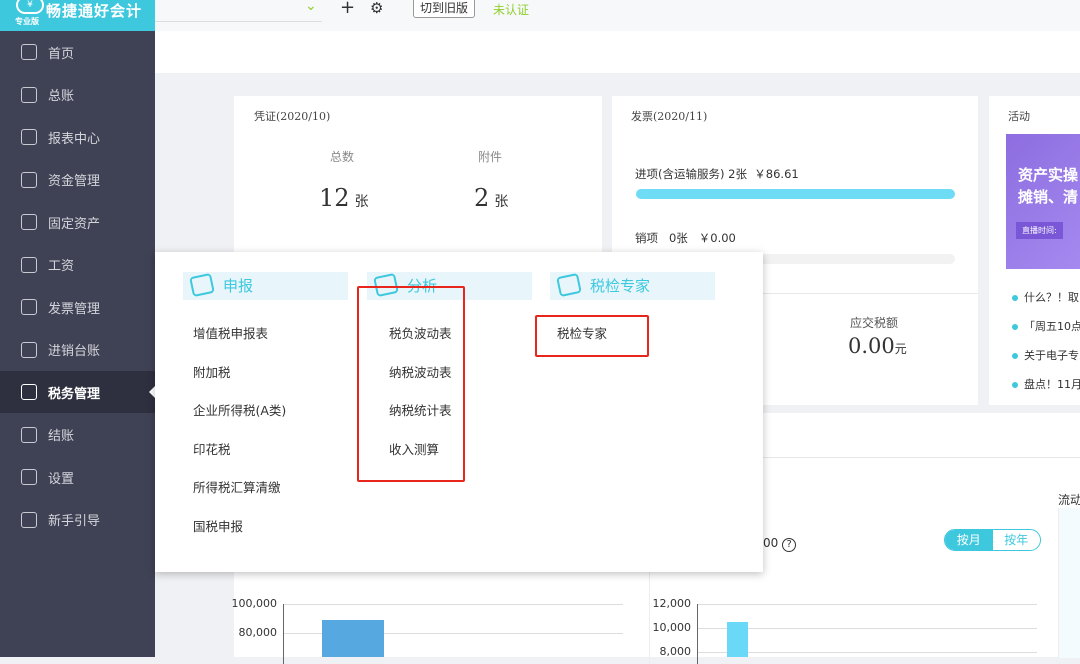 Image resolution: width=1080 pixels, height=664 pixels. Describe the element at coordinates (30, 7) in the screenshot. I see `logo-icon: ¥` at that location.